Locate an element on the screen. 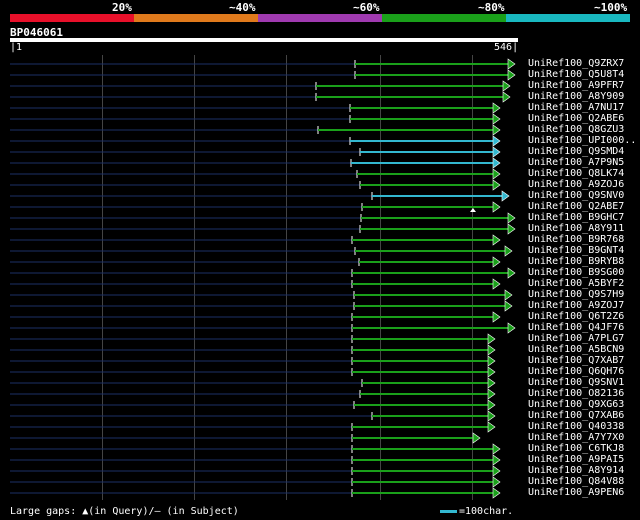 The height and width of the screenshot is (520, 640). hit-link: UniRef100_Q9S7H9 is located at coordinates (576, 294).